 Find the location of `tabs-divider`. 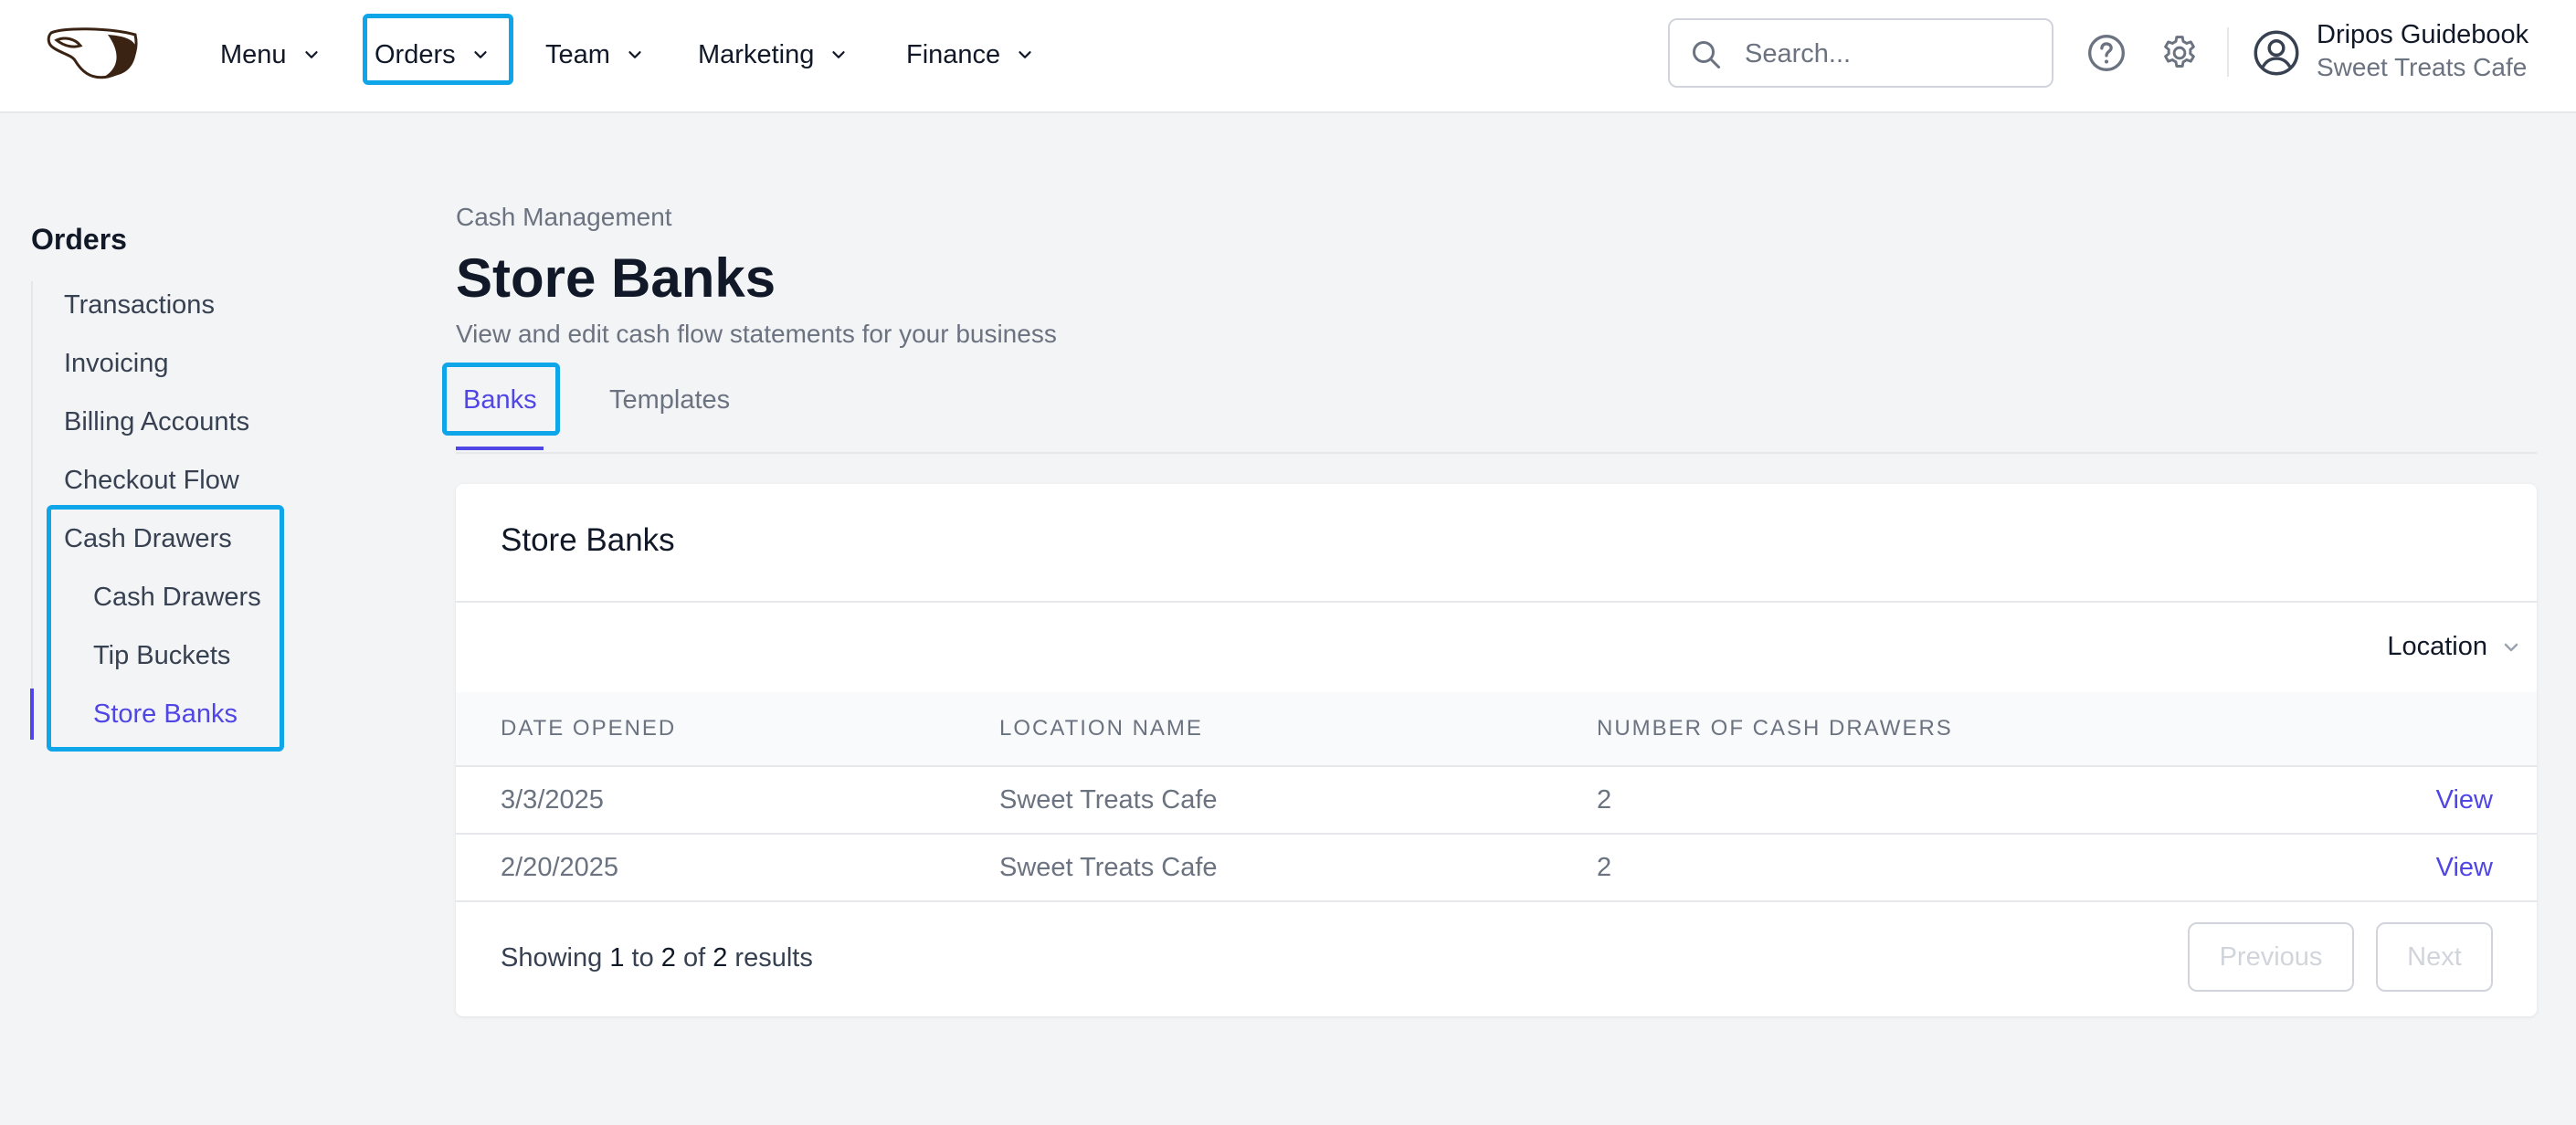

tabs-divider is located at coordinates (1496, 453).